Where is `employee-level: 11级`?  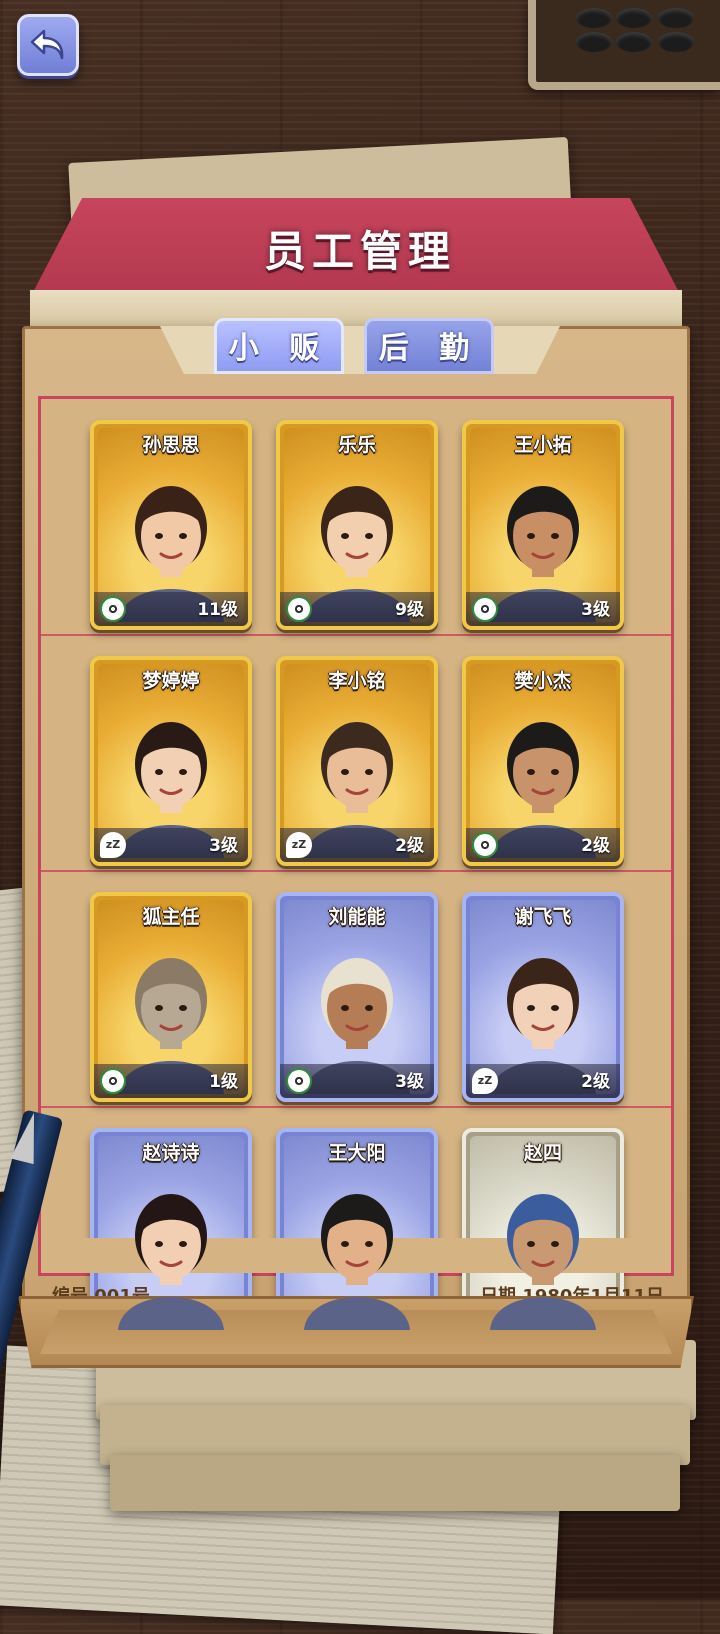
employee-level: 11级 is located at coordinates (217, 610).